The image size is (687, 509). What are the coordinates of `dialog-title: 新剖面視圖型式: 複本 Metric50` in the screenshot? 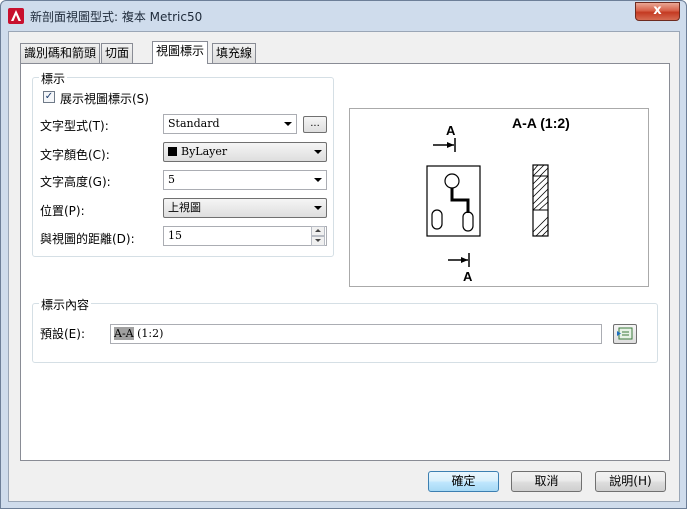 It's located at (116, 17).